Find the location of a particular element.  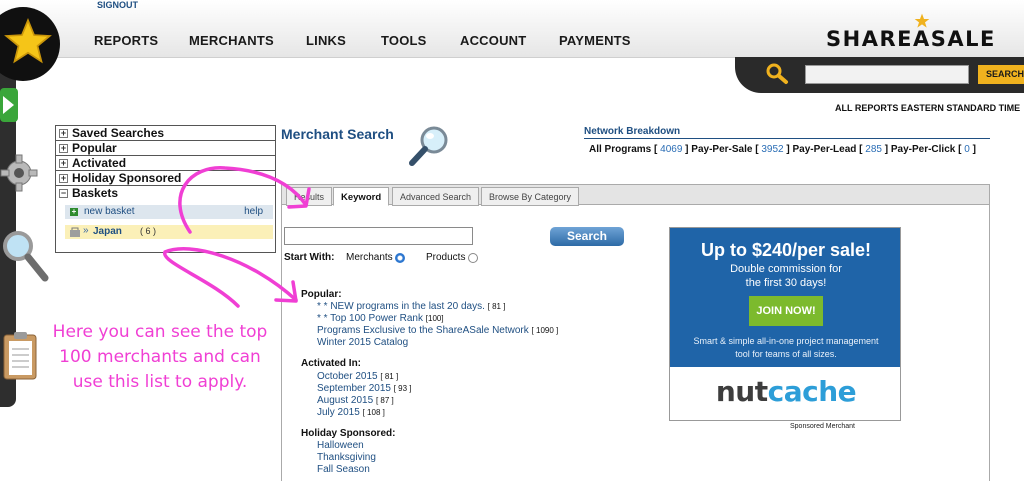

list-item: * * Top 100 Power Rank [100] is located at coordinates (380, 318).